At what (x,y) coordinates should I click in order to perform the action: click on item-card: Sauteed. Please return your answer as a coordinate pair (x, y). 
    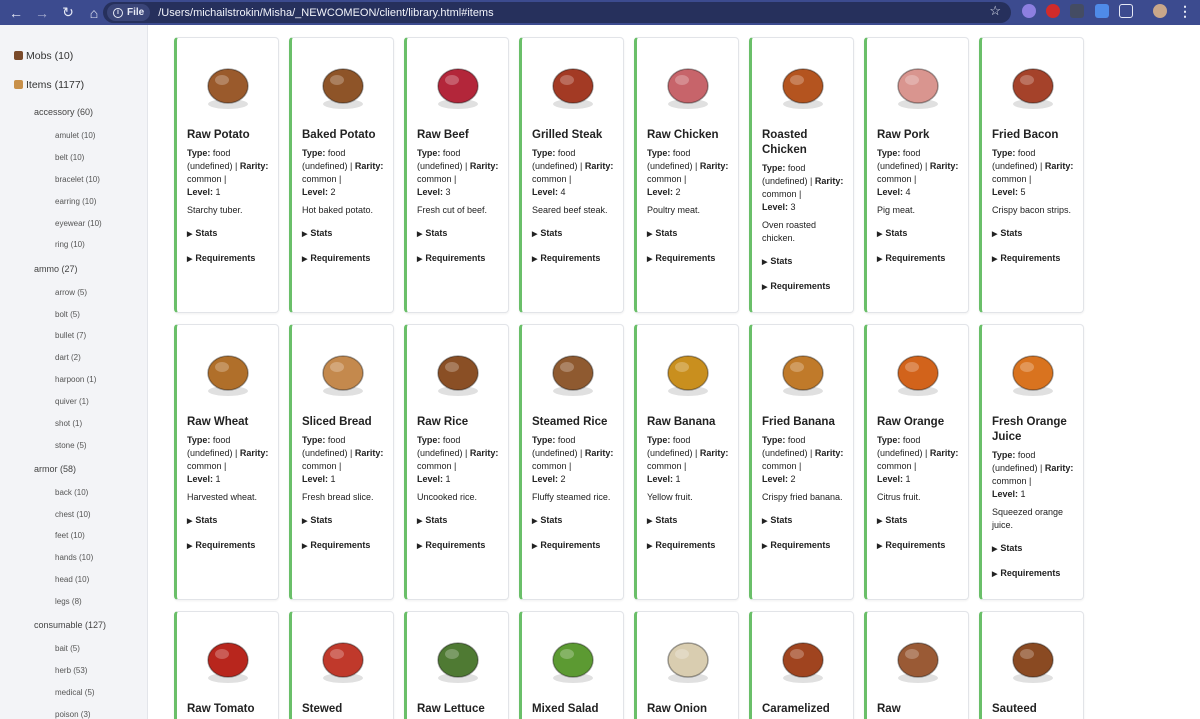
    Looking at the image, I should click on (1031, 665).